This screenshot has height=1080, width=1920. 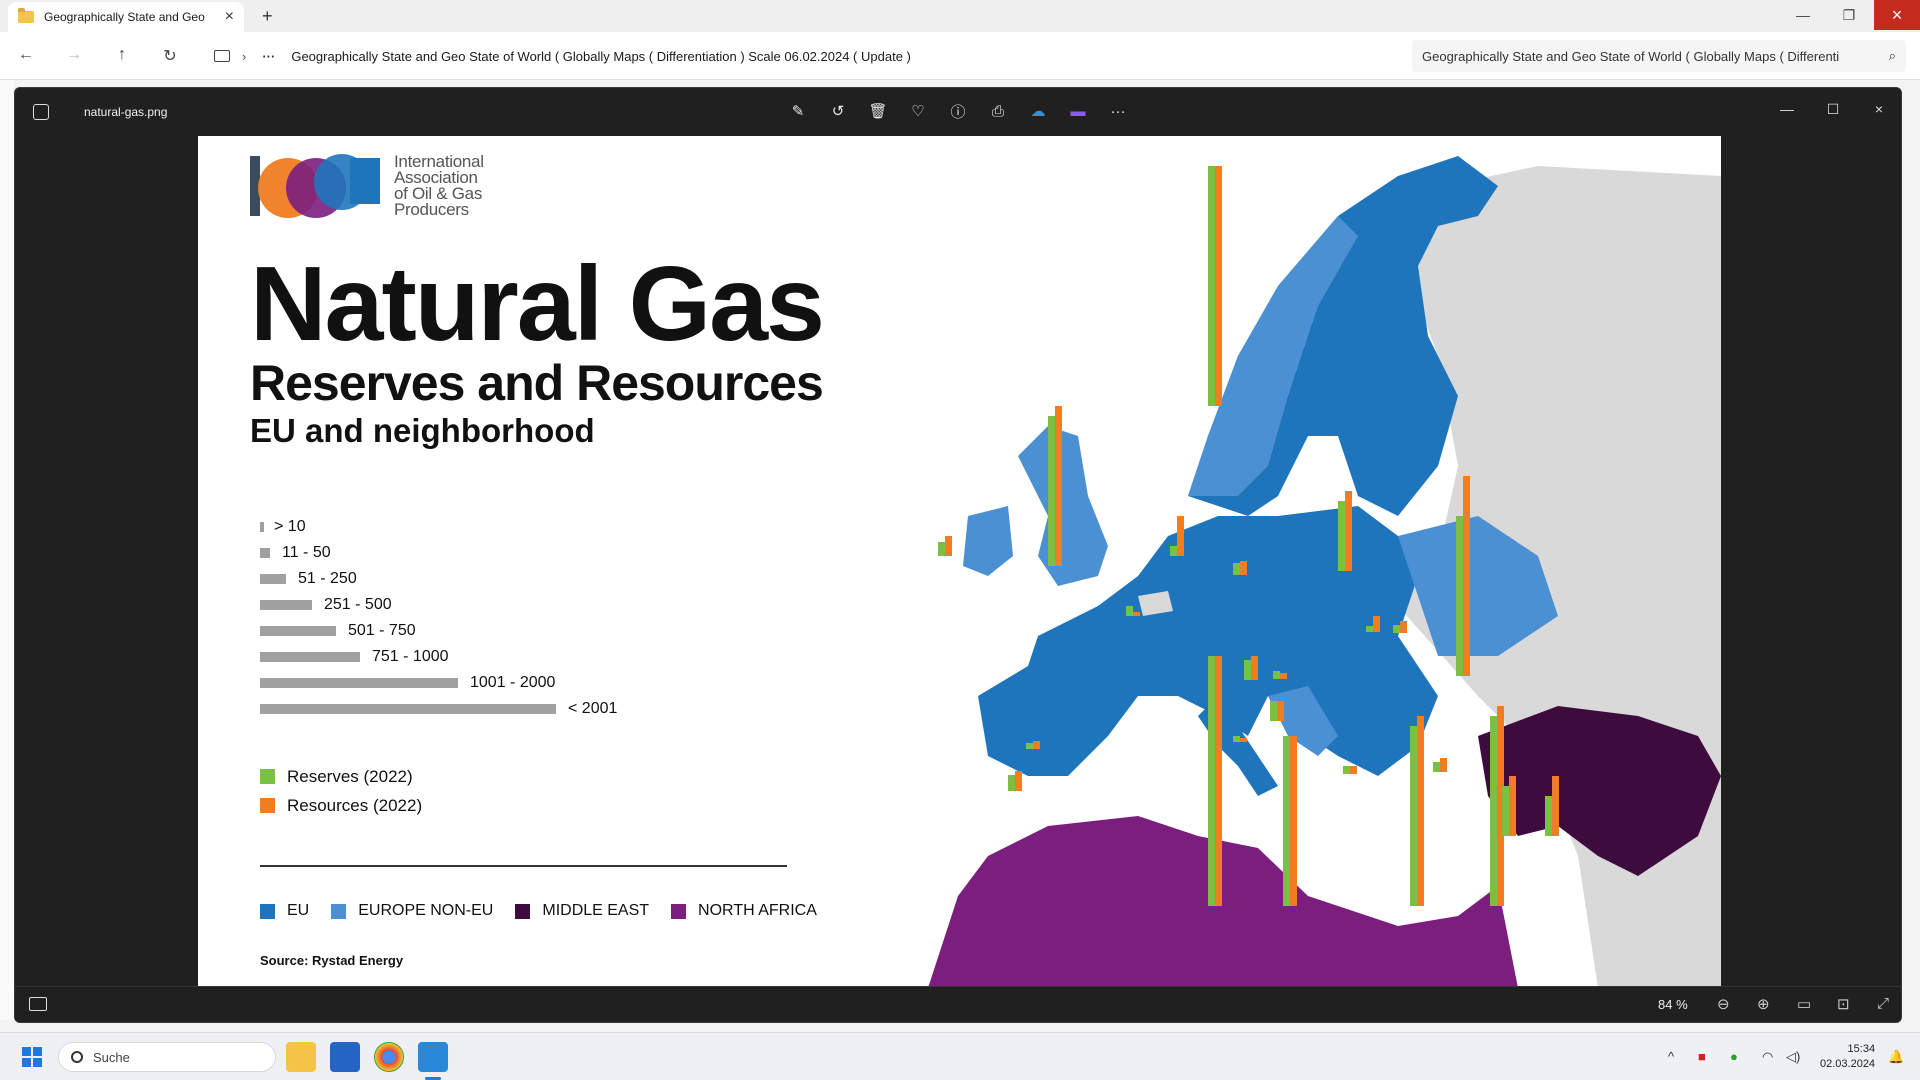 I want to click on taskbar-search: Suche, so click(x=167, y=1057).